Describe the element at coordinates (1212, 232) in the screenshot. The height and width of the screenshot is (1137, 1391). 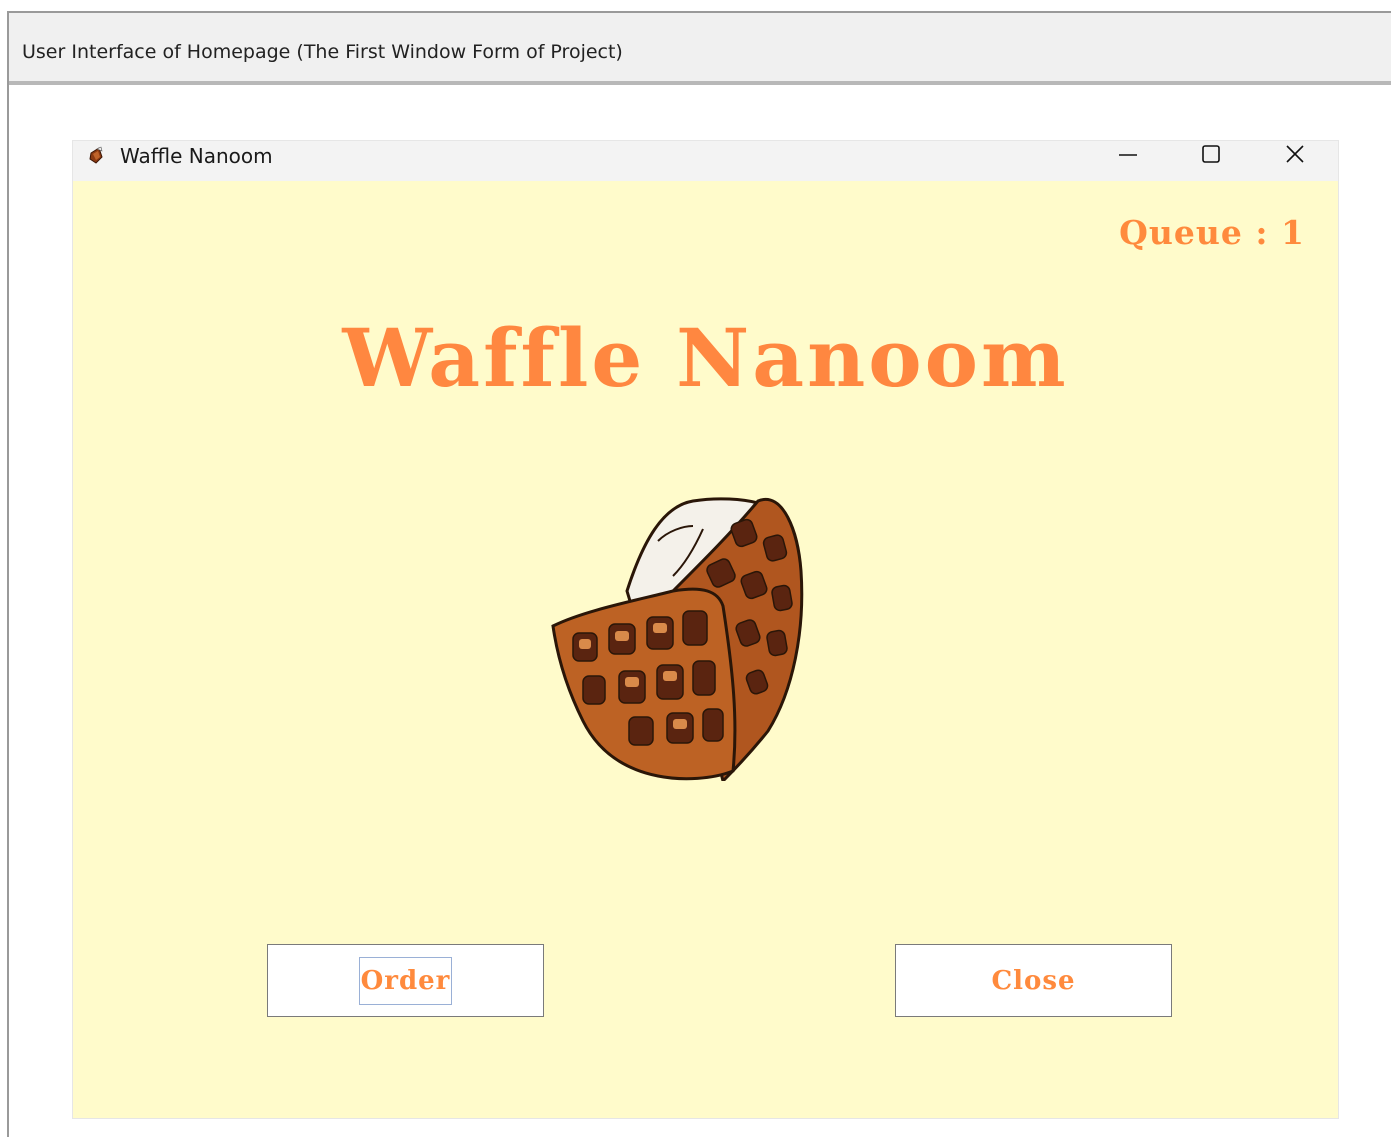
I see `queue-counter: Queue : 1` at that location.